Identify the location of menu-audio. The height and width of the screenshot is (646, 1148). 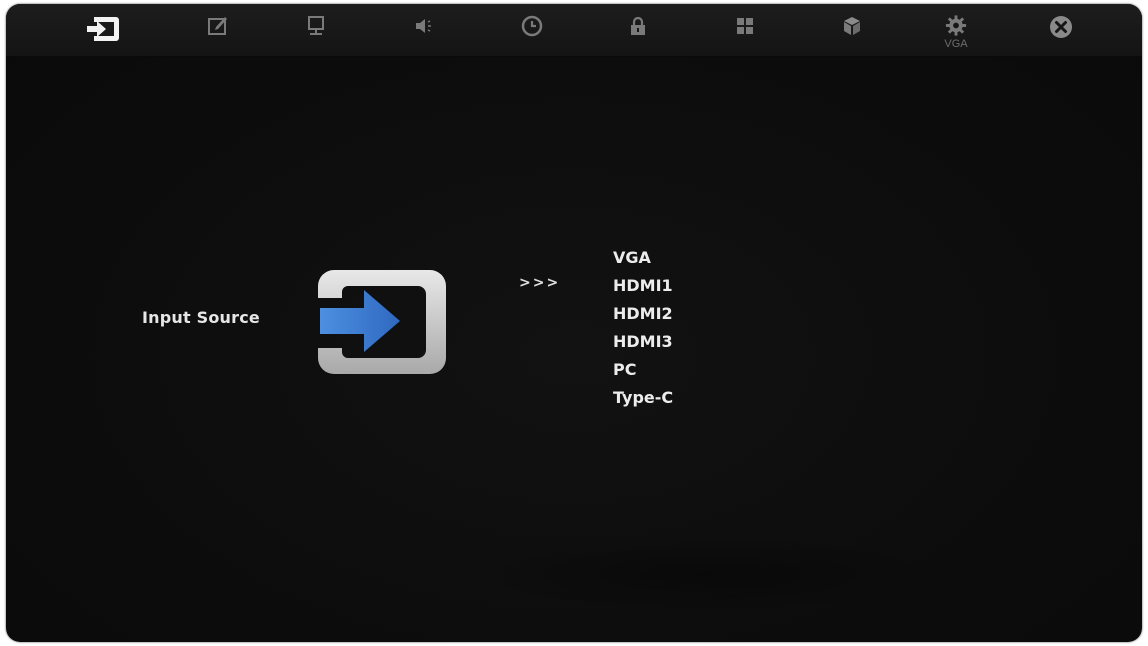
(424, 32).